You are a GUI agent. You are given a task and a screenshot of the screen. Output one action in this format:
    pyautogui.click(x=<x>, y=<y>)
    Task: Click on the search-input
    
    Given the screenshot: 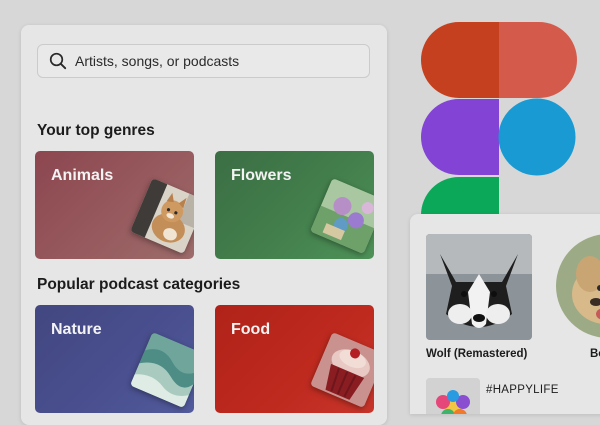 What is the action you would take?
    pyautogui.click(x=210, y=61)
    